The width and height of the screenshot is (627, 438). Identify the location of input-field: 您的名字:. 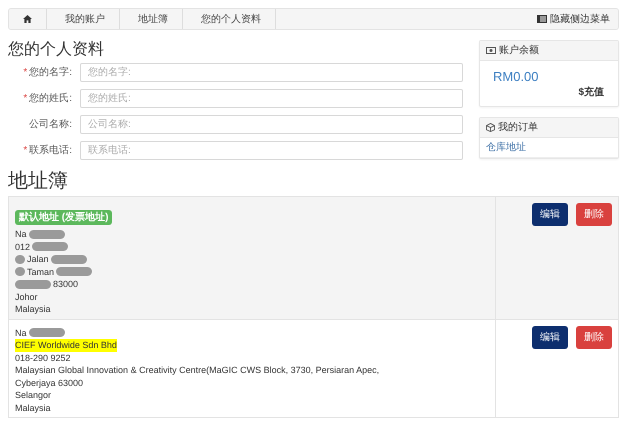
(271, 72).